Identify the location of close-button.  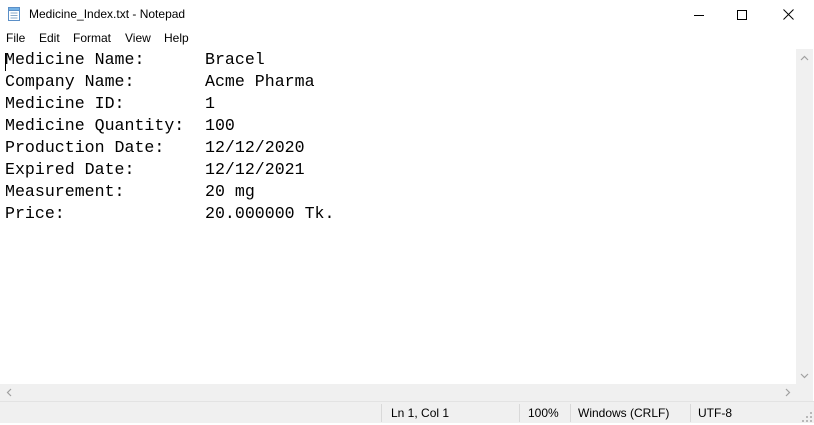
(788, 14).